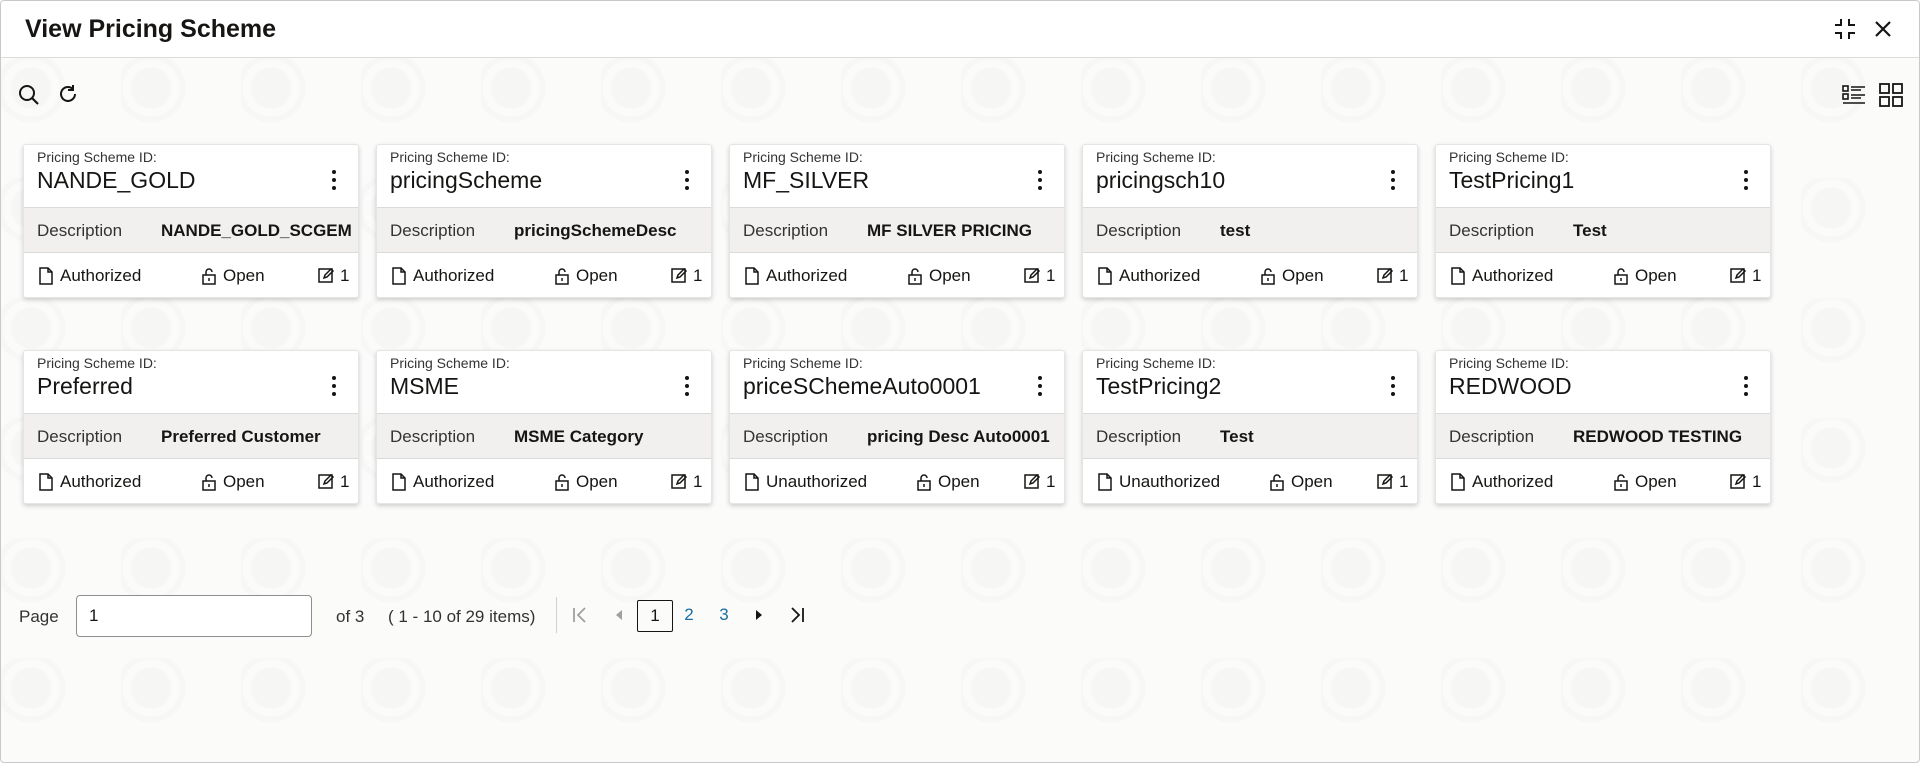  What do you see at coordinates (191, 436) in the screenshot?
I see `card-description-row: Description Preferred Customer` at bounding box center [191, 436].